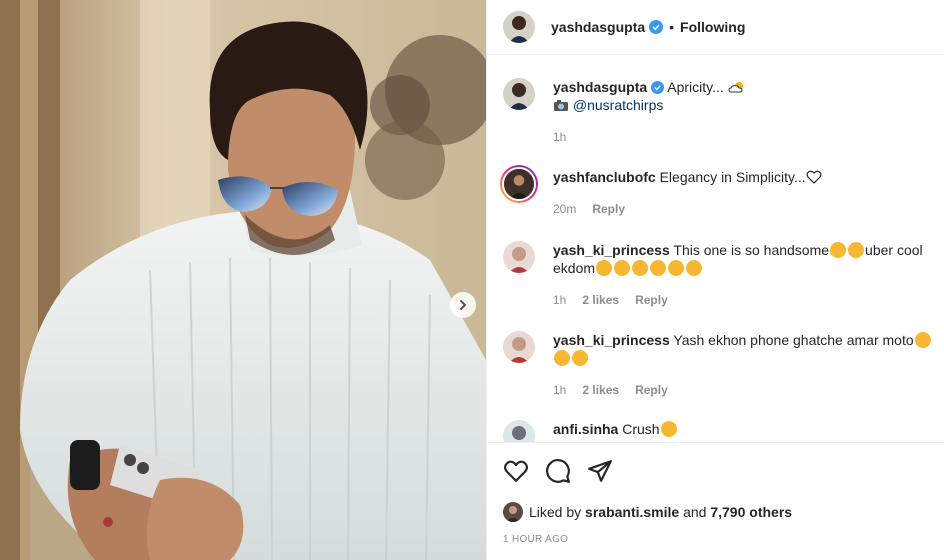 The image size is (944, 560). I want to click on likes-summary: Liked by srabanti.smile and 7,790 others, so click(647, 512).